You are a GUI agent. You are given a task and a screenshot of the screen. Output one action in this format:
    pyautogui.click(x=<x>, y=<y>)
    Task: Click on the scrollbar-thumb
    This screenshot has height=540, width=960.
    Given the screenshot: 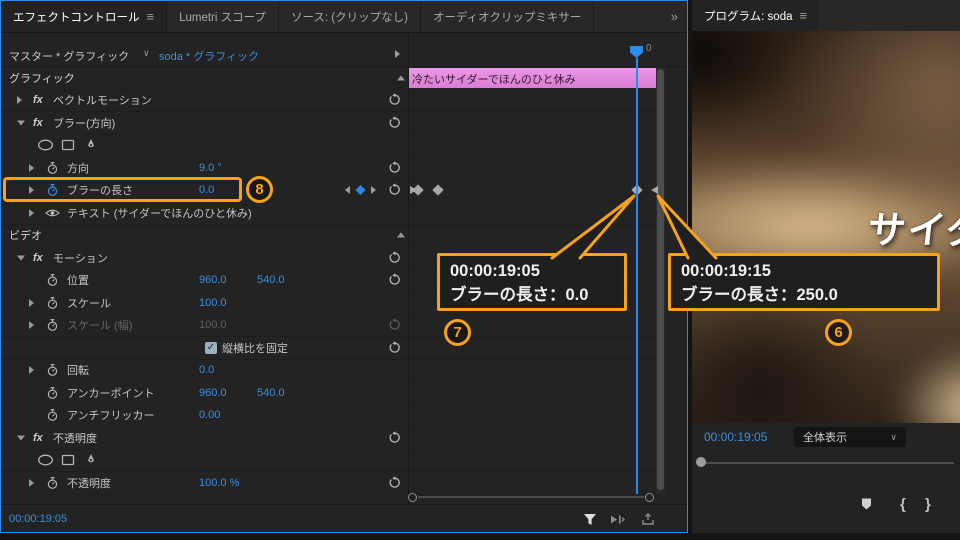 What is the action you would take?
    pyautogui.click(x=660, y=279)
    